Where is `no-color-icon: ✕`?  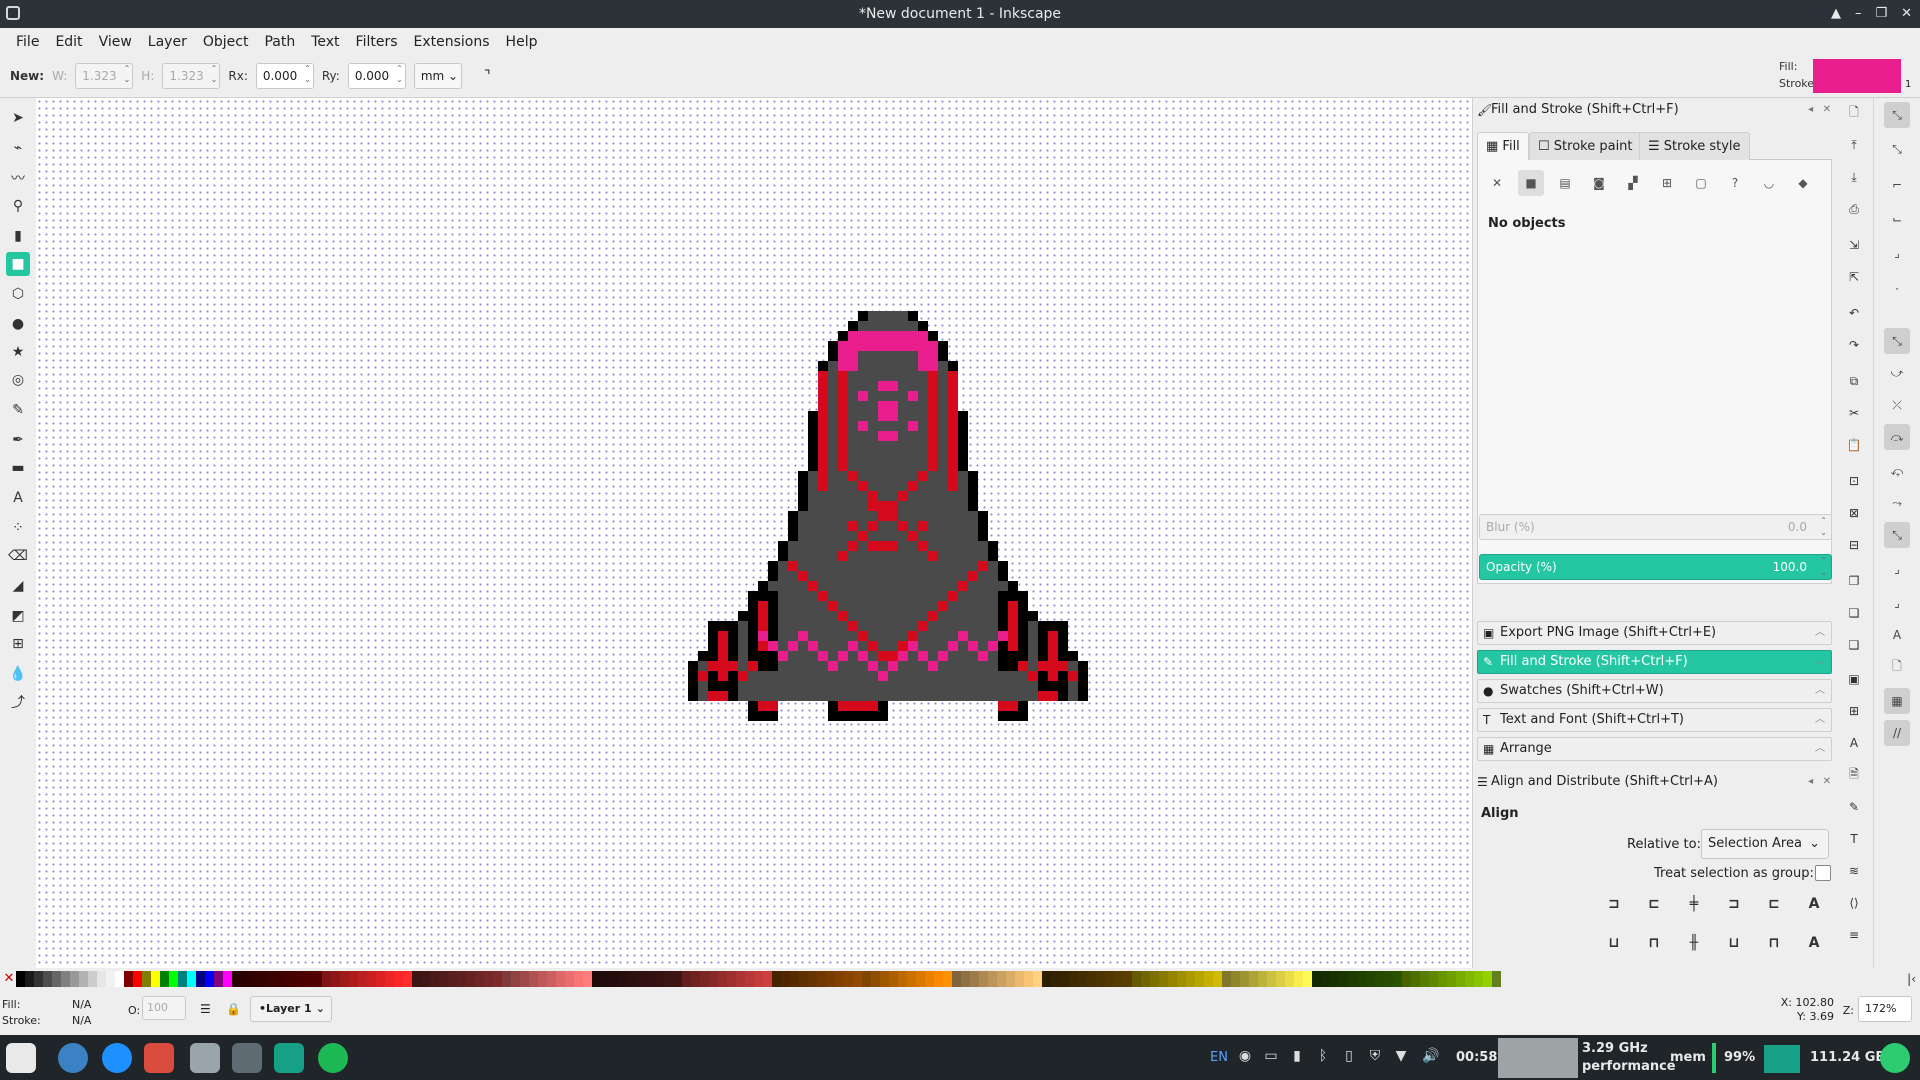 no-color-icon: ✕ is located at coordinates (9, 979).